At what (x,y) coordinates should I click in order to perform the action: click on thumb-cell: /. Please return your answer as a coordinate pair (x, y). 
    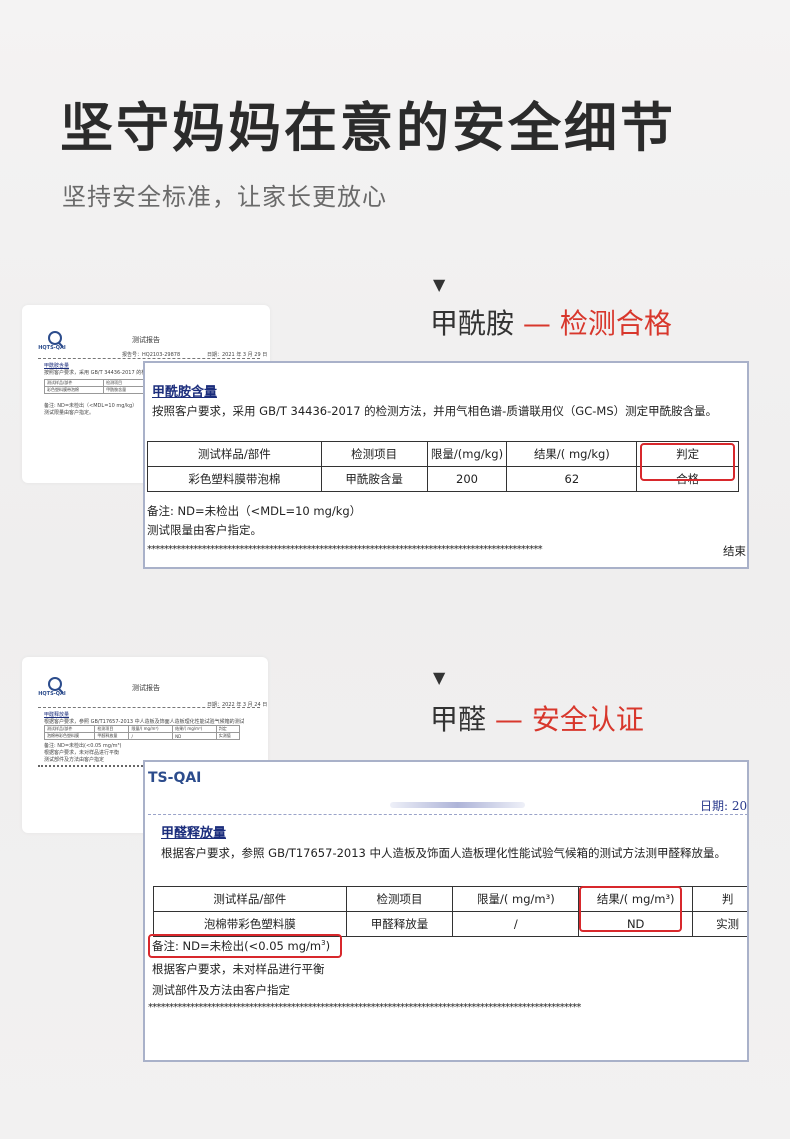
    Looking at the image, I should click on (151, 736).